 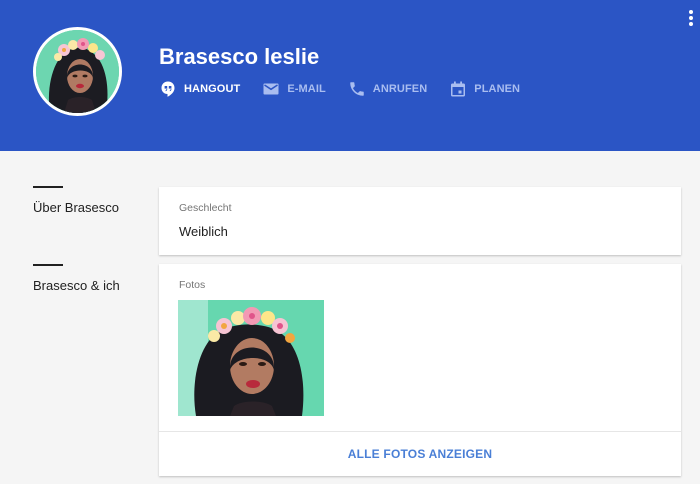 I want to click on schedule-label: PLANEN, so click(x=497, y=89).